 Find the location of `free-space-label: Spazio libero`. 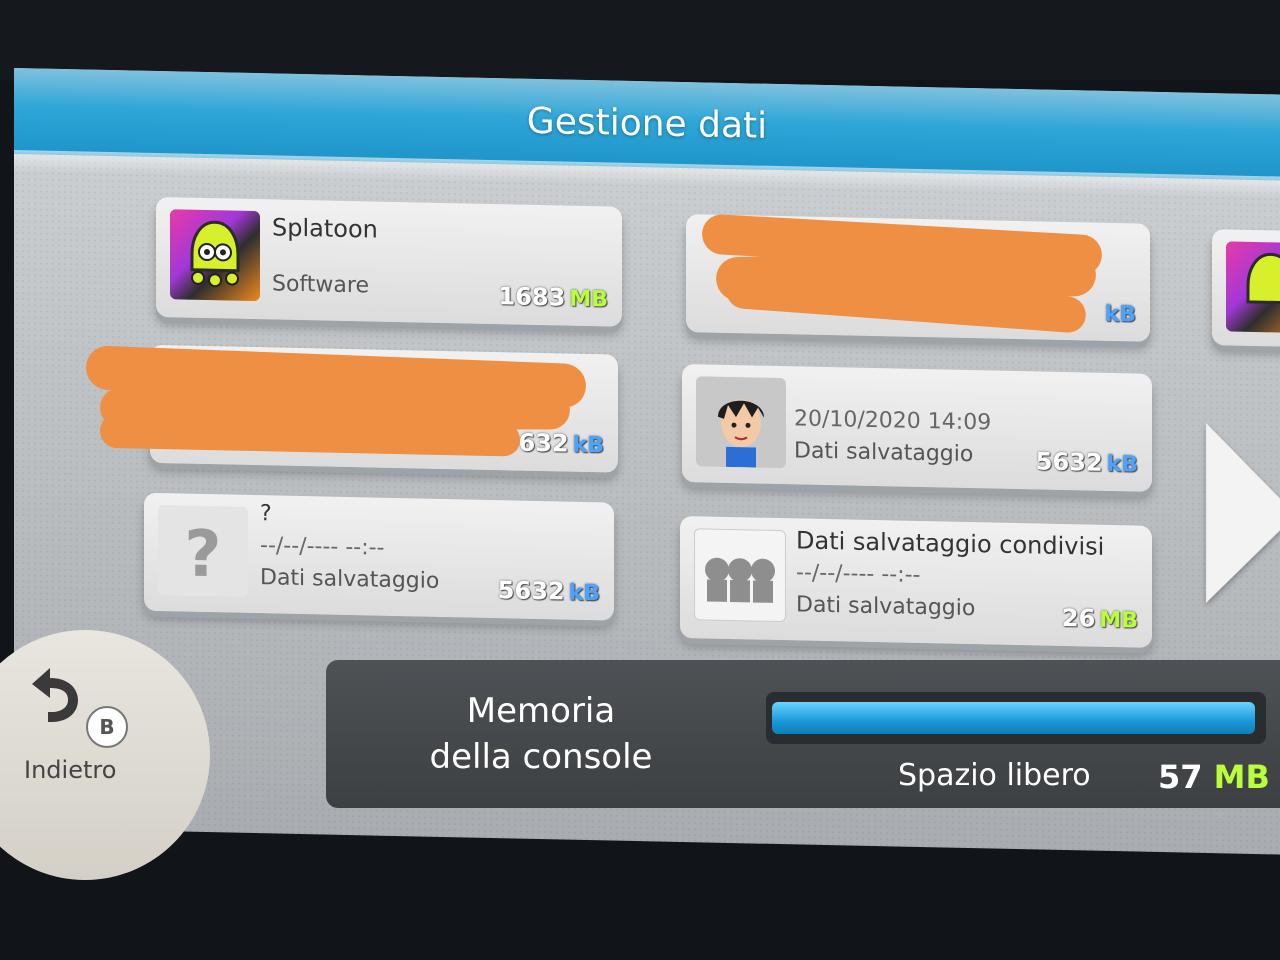

free-space-label: Spazio libero is located at coordinates (994, 775).